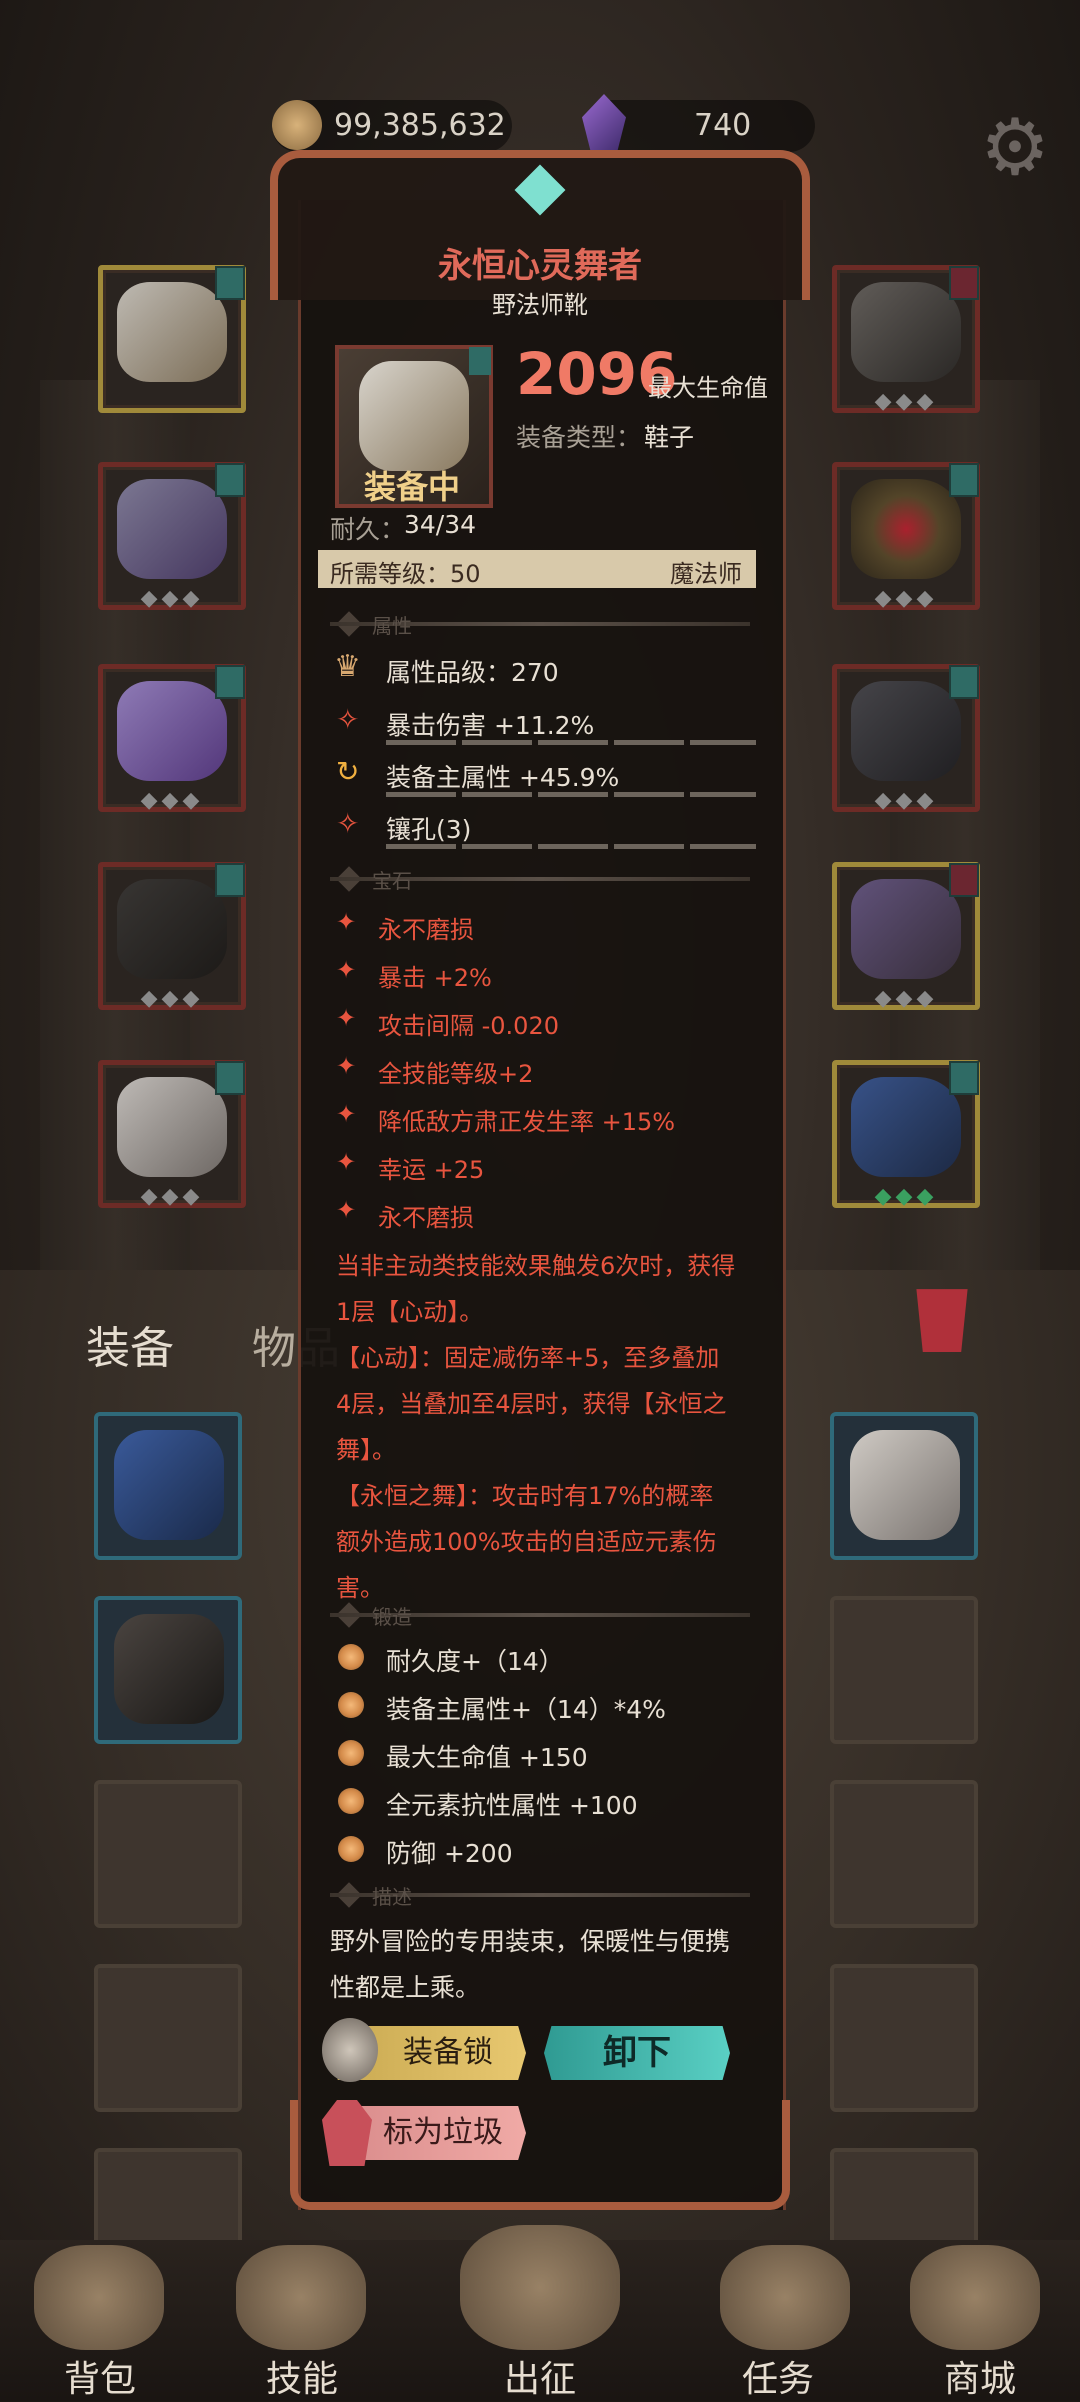 Image resolution: width=1080 pixels, height=2402 pixels. I want to click on equip-slot-weapon: ◆◆◆, so click(906, 936).